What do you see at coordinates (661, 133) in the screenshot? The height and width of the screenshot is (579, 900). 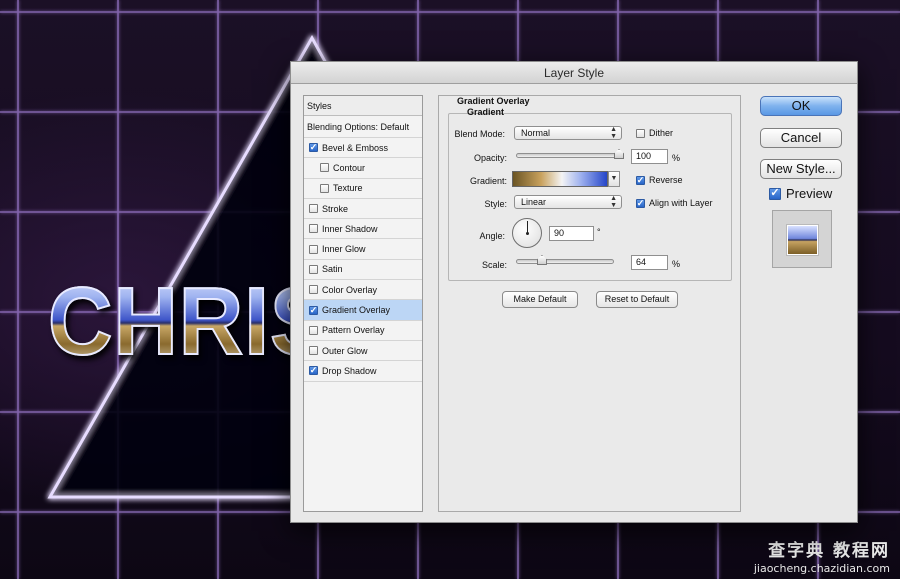 I see `dither-label: Dither` at bounding box center [661, 133].